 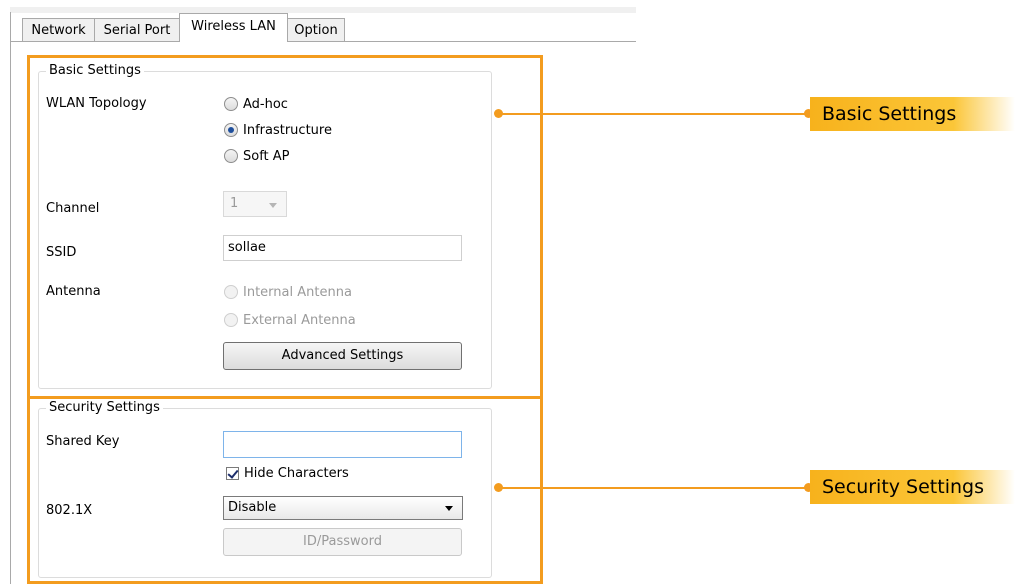 I want to click on tab-serial-port: Serial Port, so click(x=137, y=29).